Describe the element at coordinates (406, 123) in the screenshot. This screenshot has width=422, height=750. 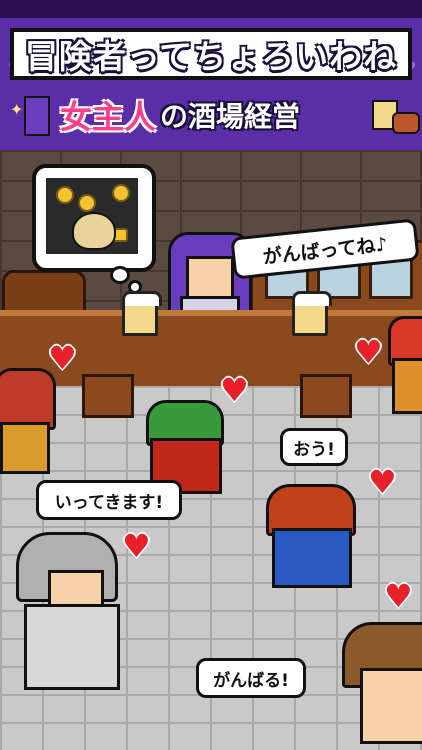
I see `food-plate-icon` at that location.